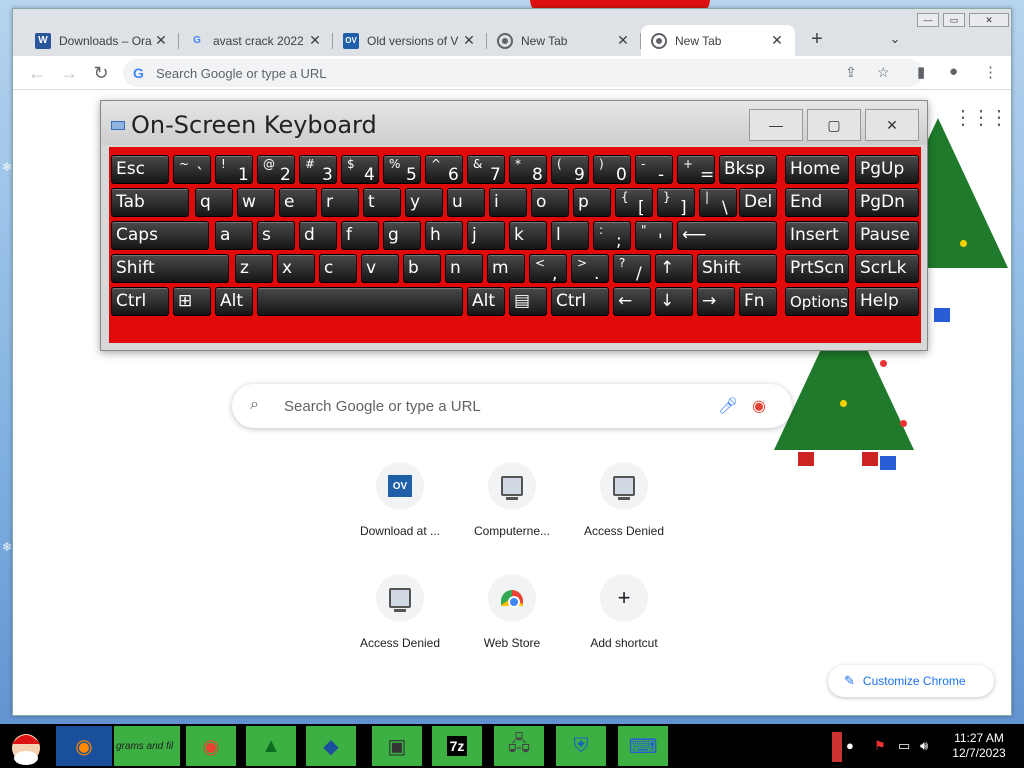  I want to click on omnibox: G Search Google or type a URL ⇪ ☆, so click(523, 73).